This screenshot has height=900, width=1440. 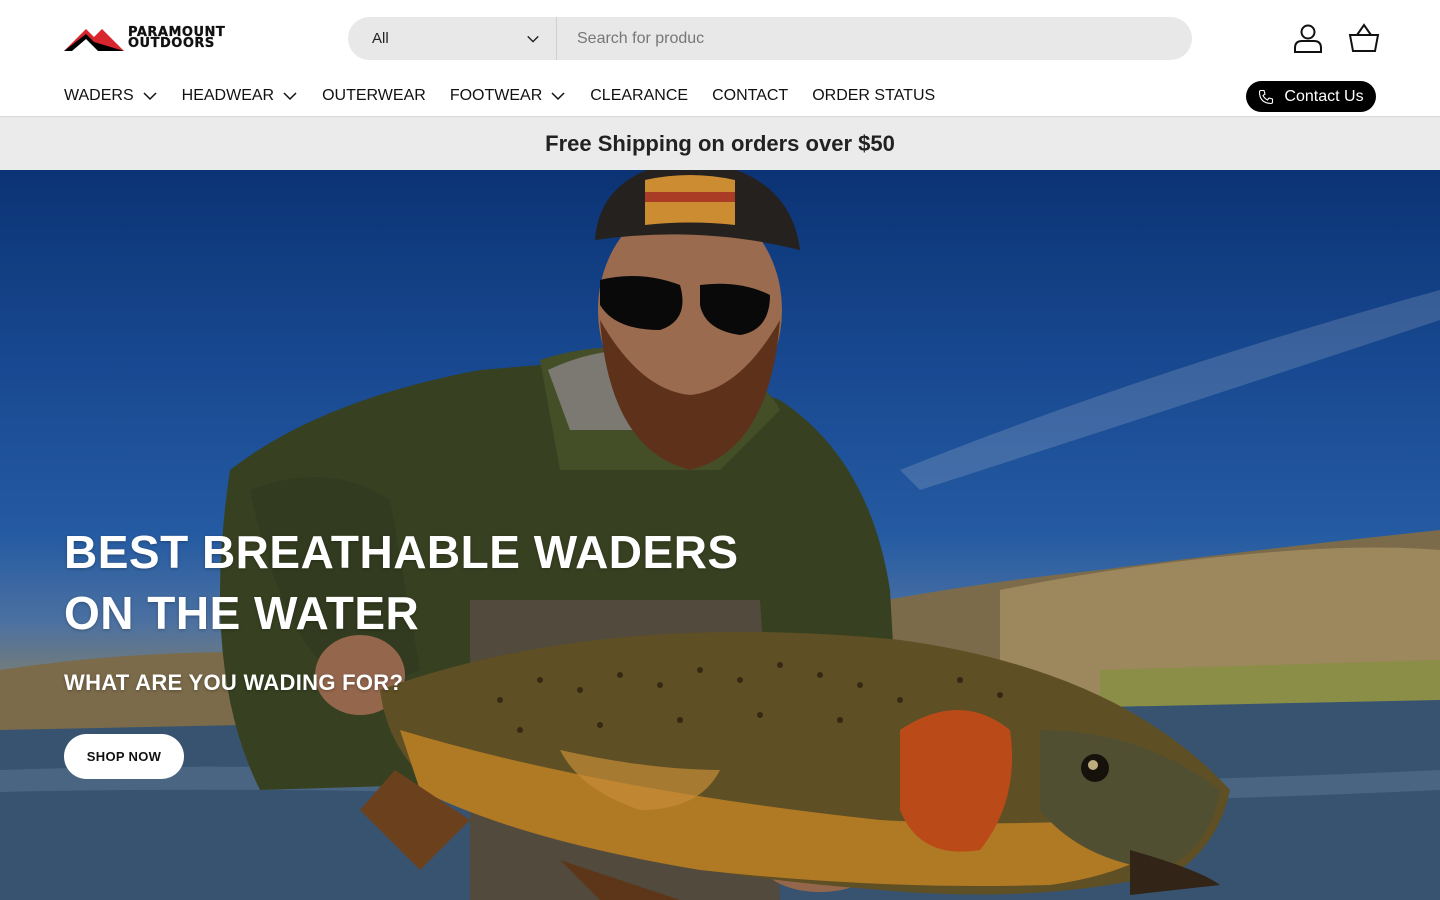 I want to click on brand-logo: PARAMOUNT OUTDOORS, so click(x=159, y=38).